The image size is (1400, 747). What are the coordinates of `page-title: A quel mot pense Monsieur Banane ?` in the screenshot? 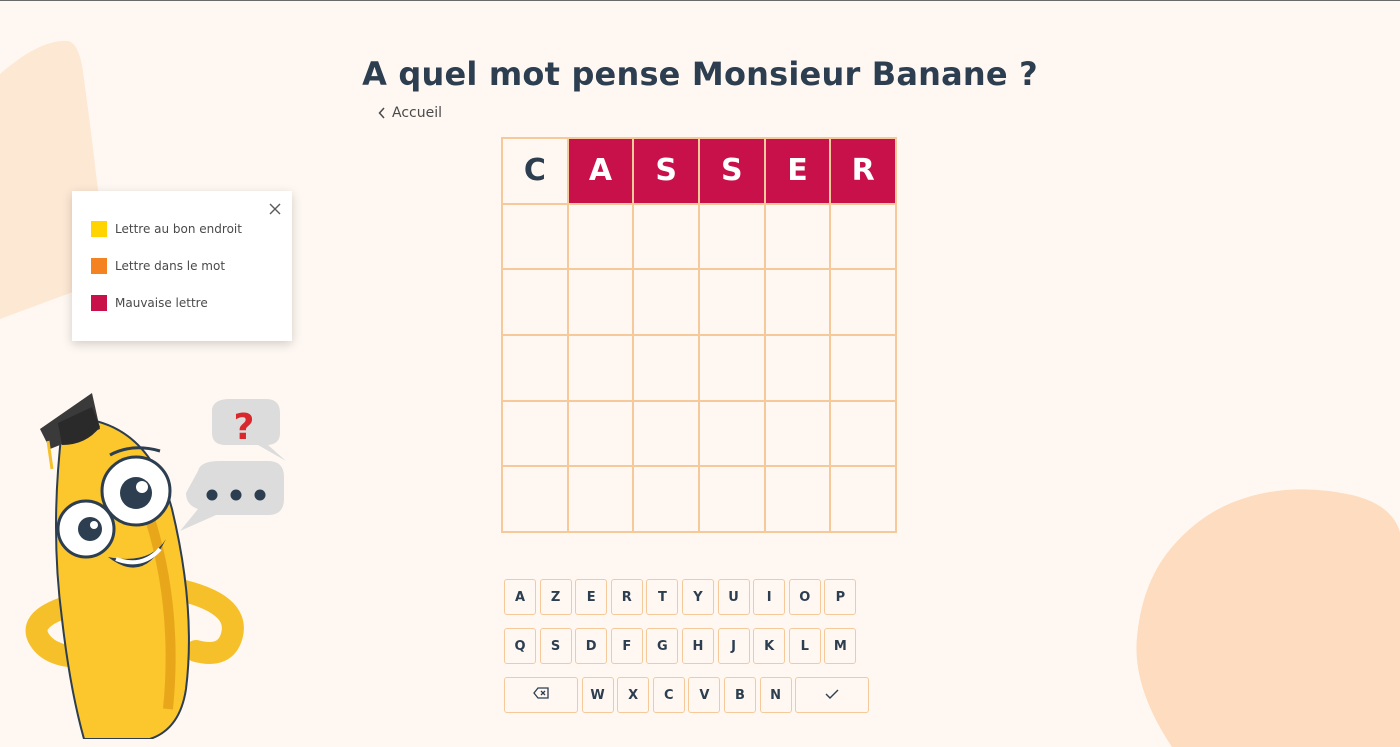 It's located at (700, 74).